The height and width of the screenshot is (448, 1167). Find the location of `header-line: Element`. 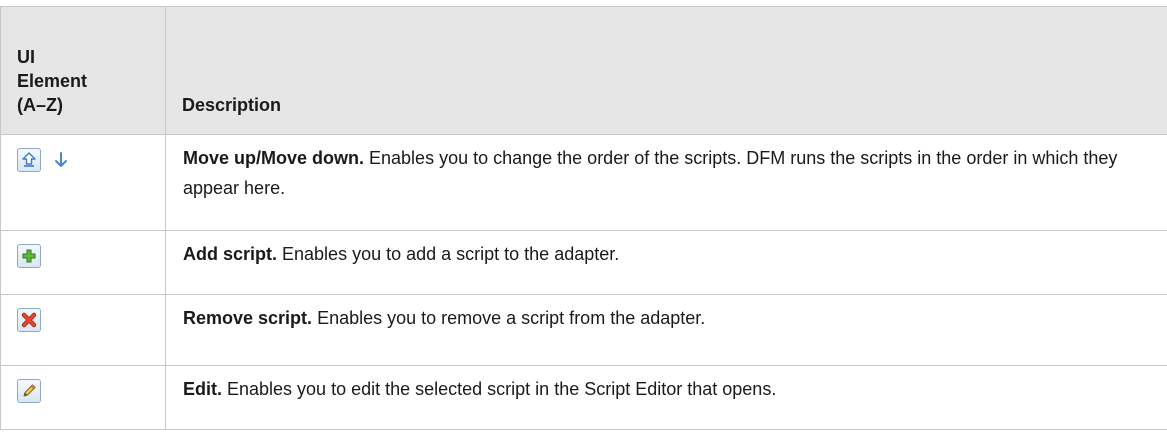

header-line: Element is located at coordinates (52, 81).